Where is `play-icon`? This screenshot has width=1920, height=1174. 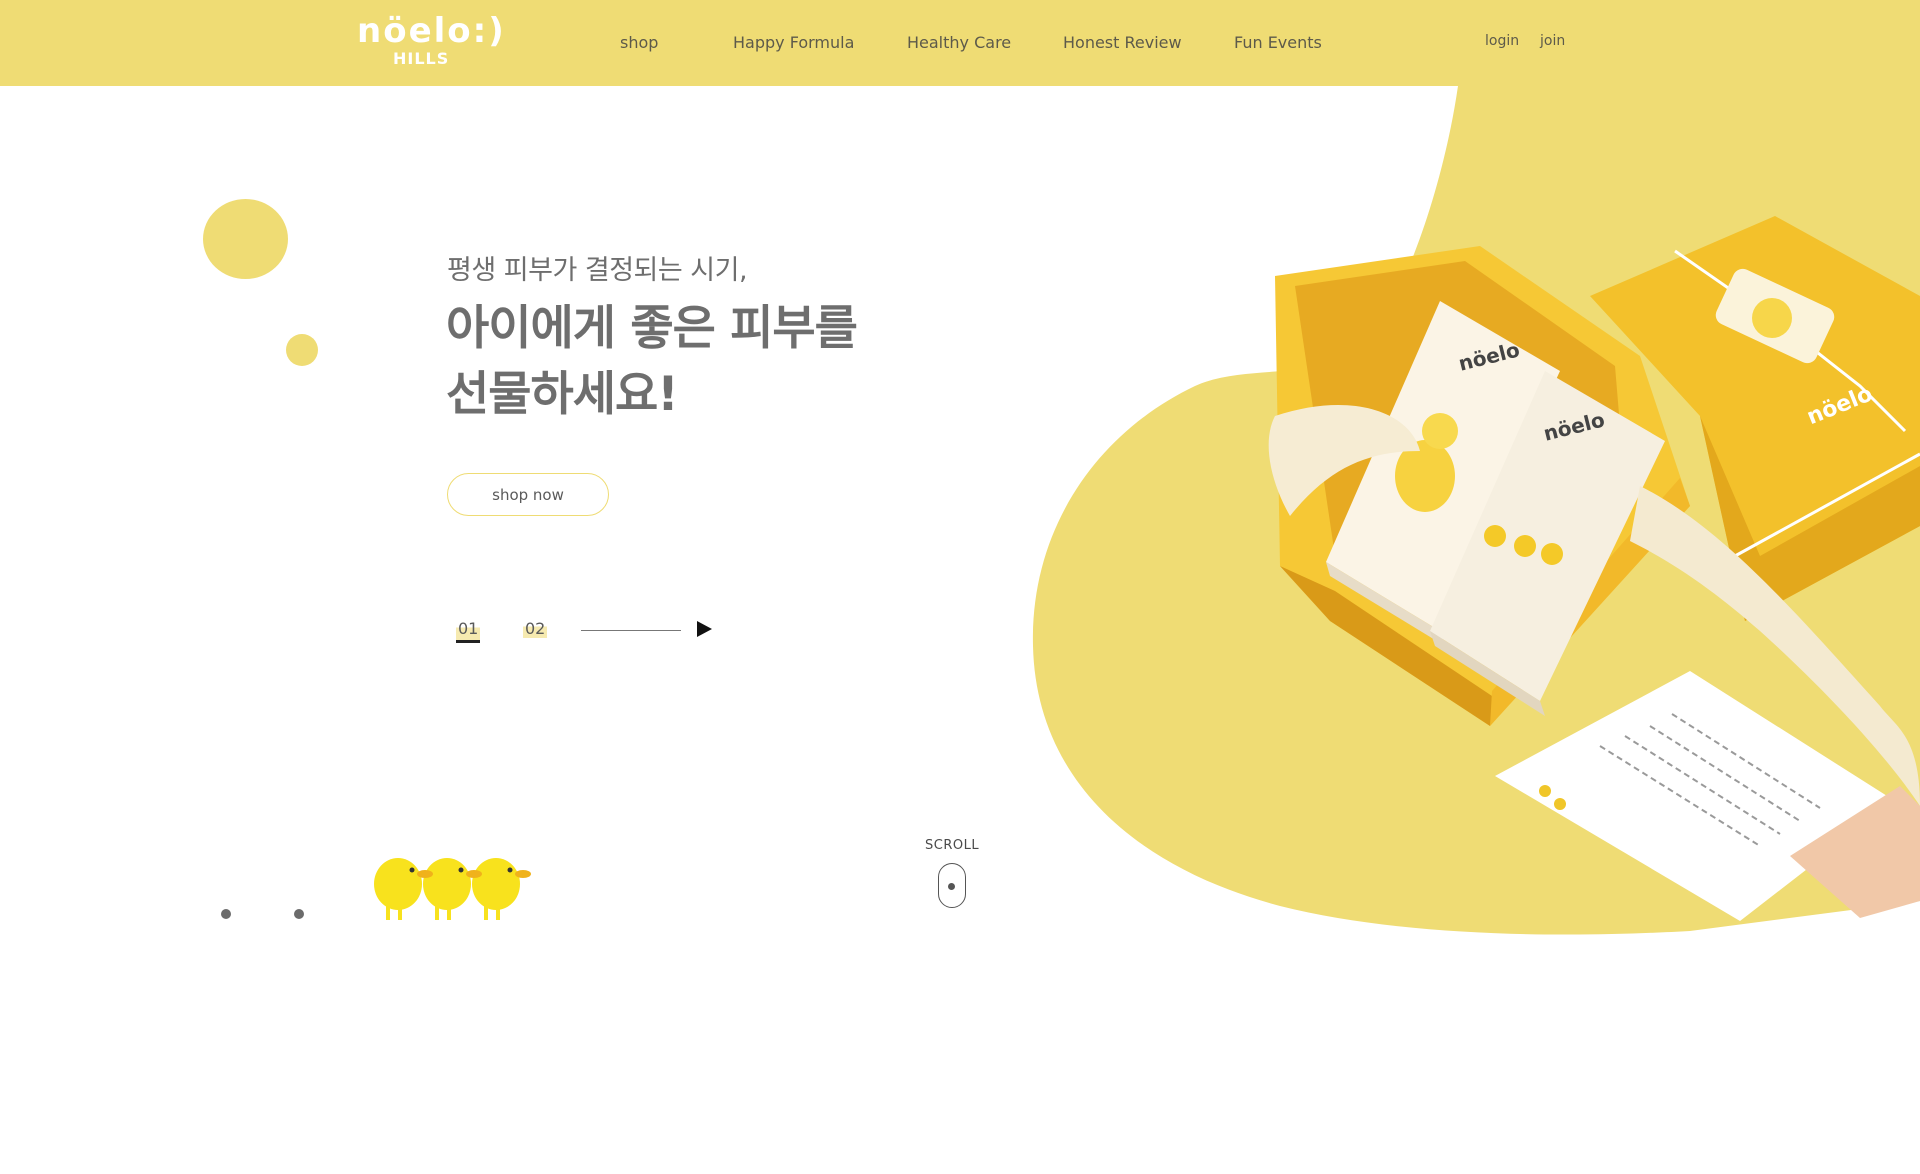 play-icon is located at coordinates (704, 629).